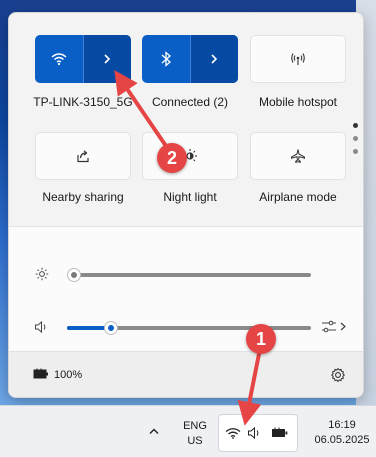  Describe the element at coordinates (192, 275) in the screenshot. I see `brightness-track` at that location.